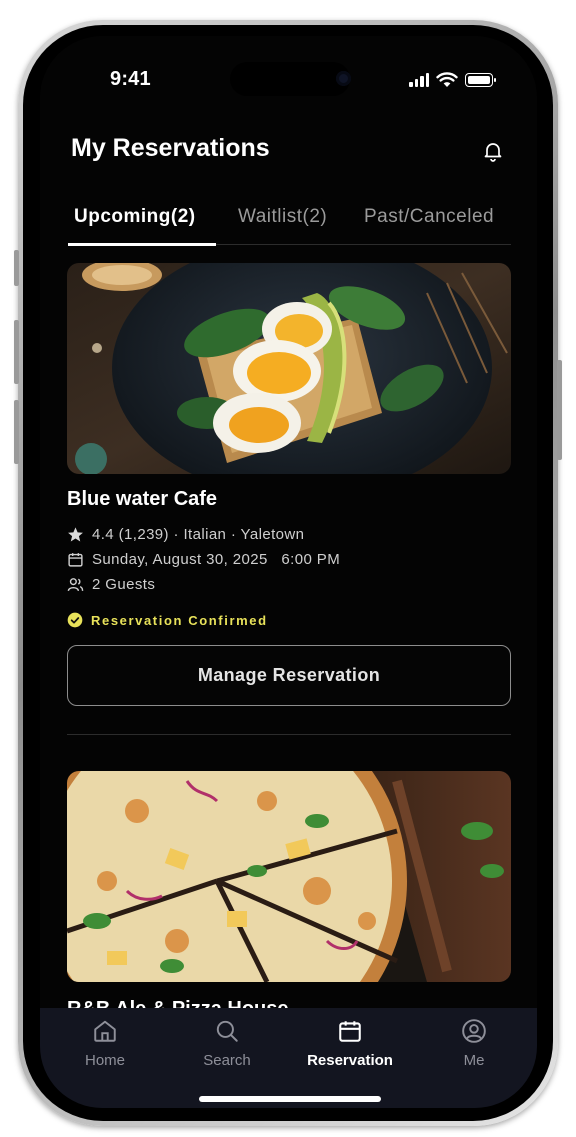 This screenshot has width=576, height=1137. What do you see at coordinates (170, 148) in the screenshot?
I see `page-title: My Reservations` at bounding box center [170, 148].